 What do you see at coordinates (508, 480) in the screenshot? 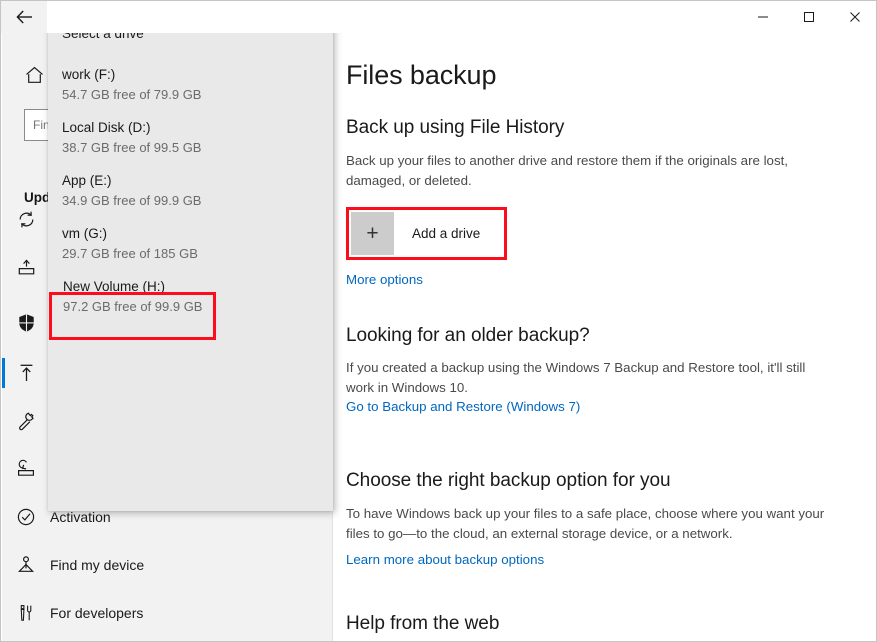
I see `section-heading: Choose the right backup option for you` at bounding box center [508, 480].